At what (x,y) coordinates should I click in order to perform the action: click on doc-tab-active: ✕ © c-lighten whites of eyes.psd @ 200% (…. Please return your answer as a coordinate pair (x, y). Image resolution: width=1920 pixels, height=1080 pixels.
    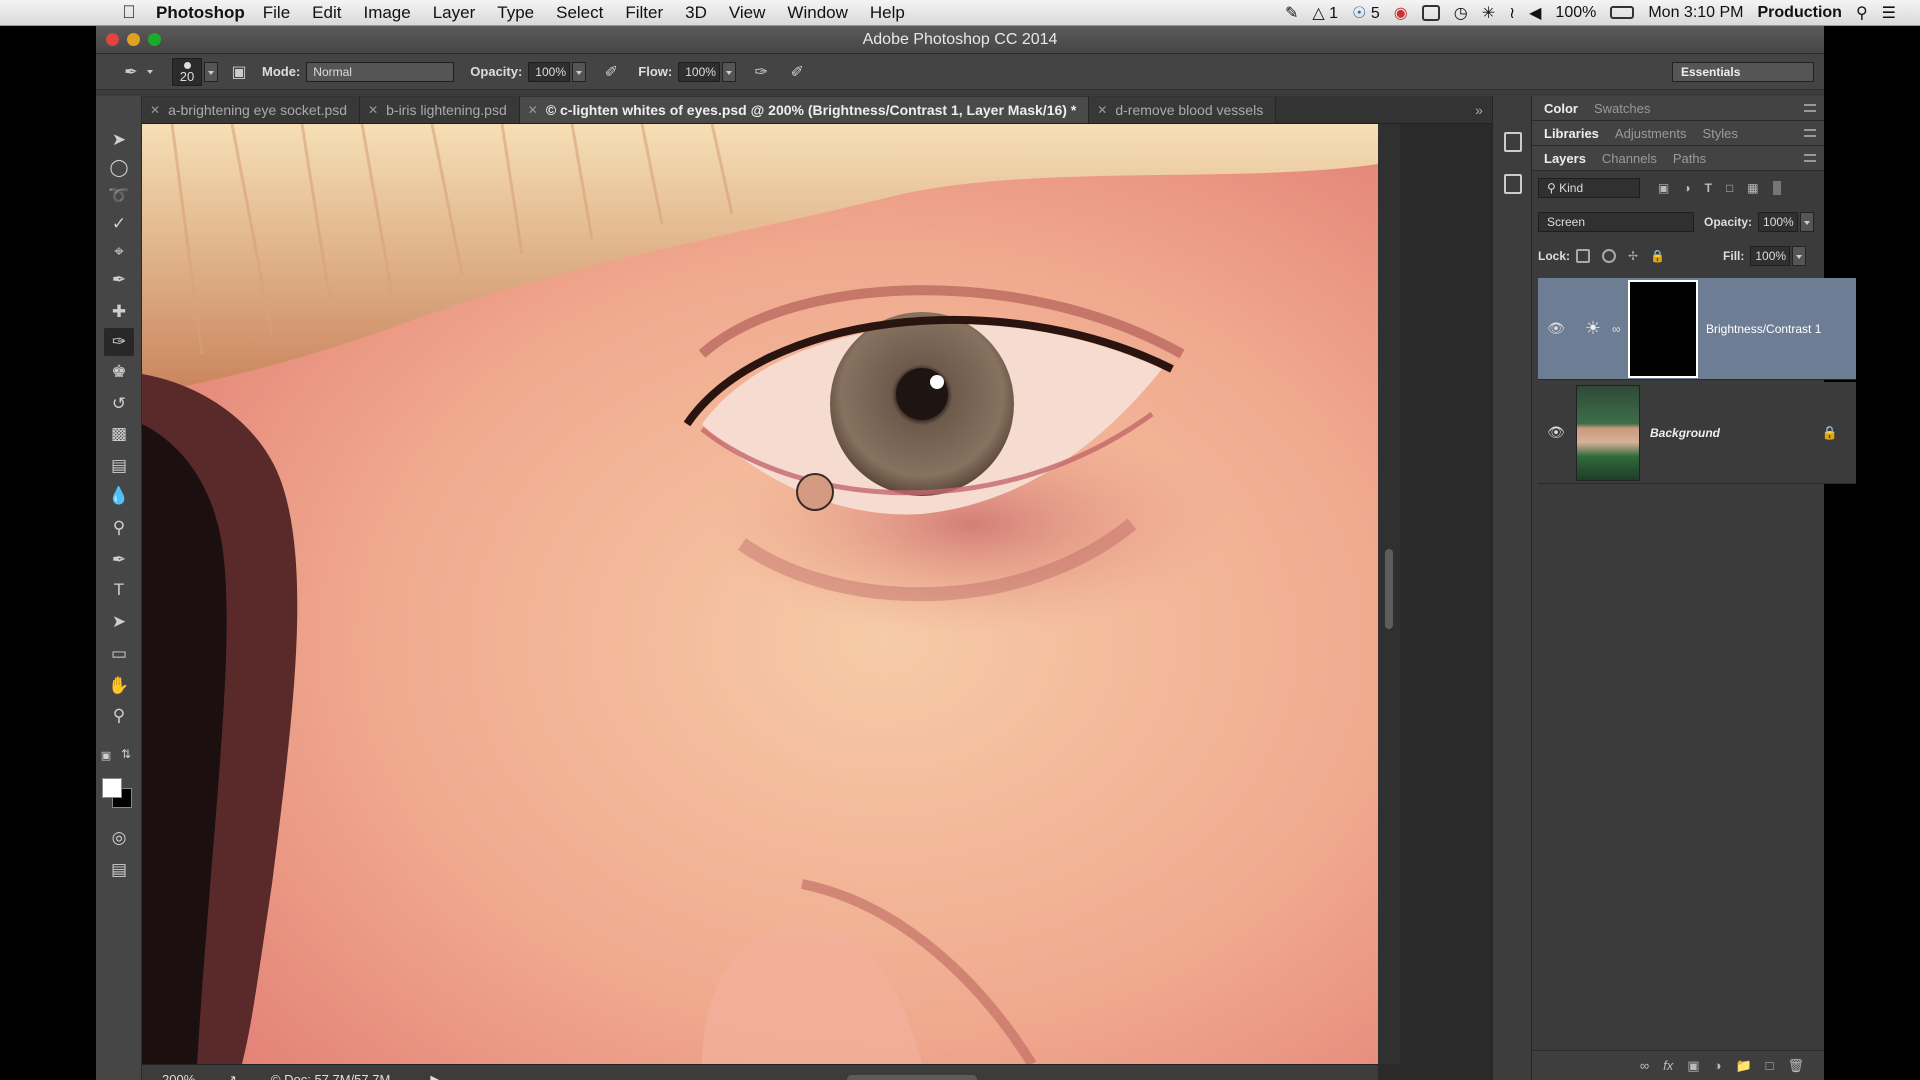
    Looking at the image, I should click on (804, 110).